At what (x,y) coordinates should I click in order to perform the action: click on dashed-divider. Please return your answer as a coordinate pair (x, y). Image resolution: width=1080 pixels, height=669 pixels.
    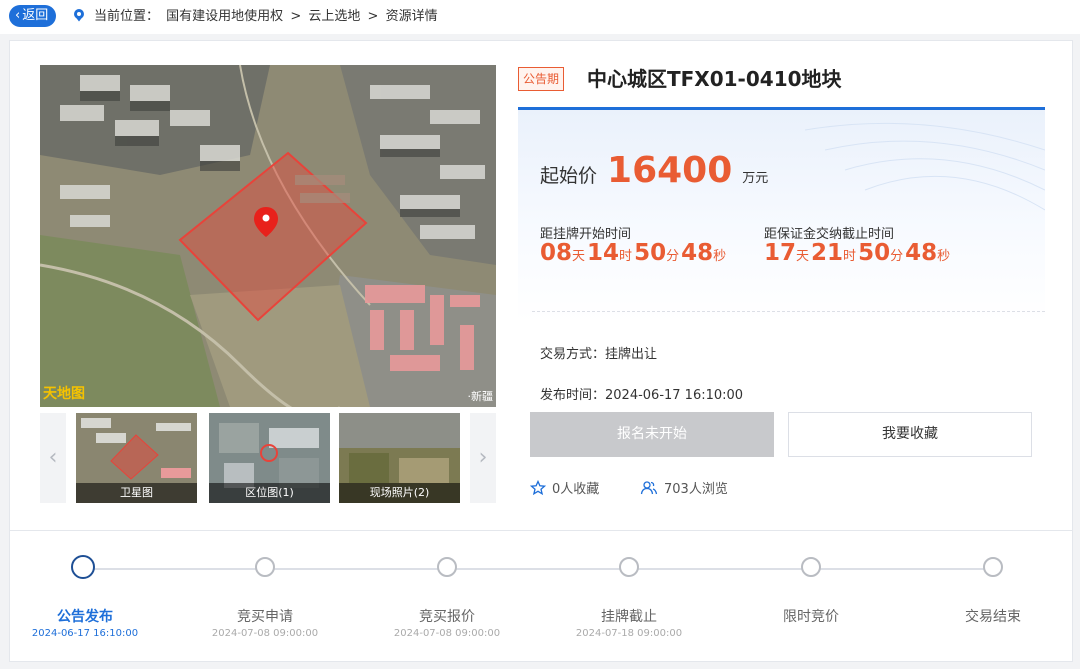
    Looking at the image, I should click on (788, 311).